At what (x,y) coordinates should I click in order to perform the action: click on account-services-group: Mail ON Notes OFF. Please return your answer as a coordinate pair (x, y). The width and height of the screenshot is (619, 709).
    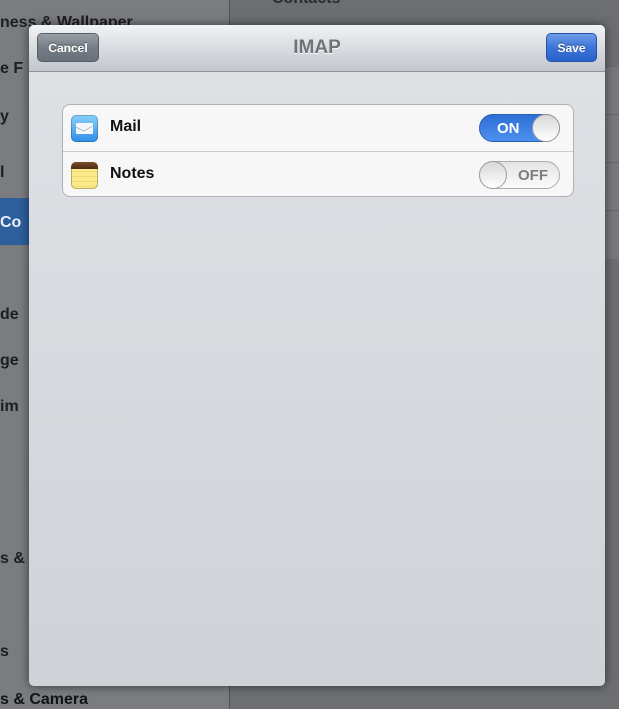
    Looking at the image, I should click on (318, 150).